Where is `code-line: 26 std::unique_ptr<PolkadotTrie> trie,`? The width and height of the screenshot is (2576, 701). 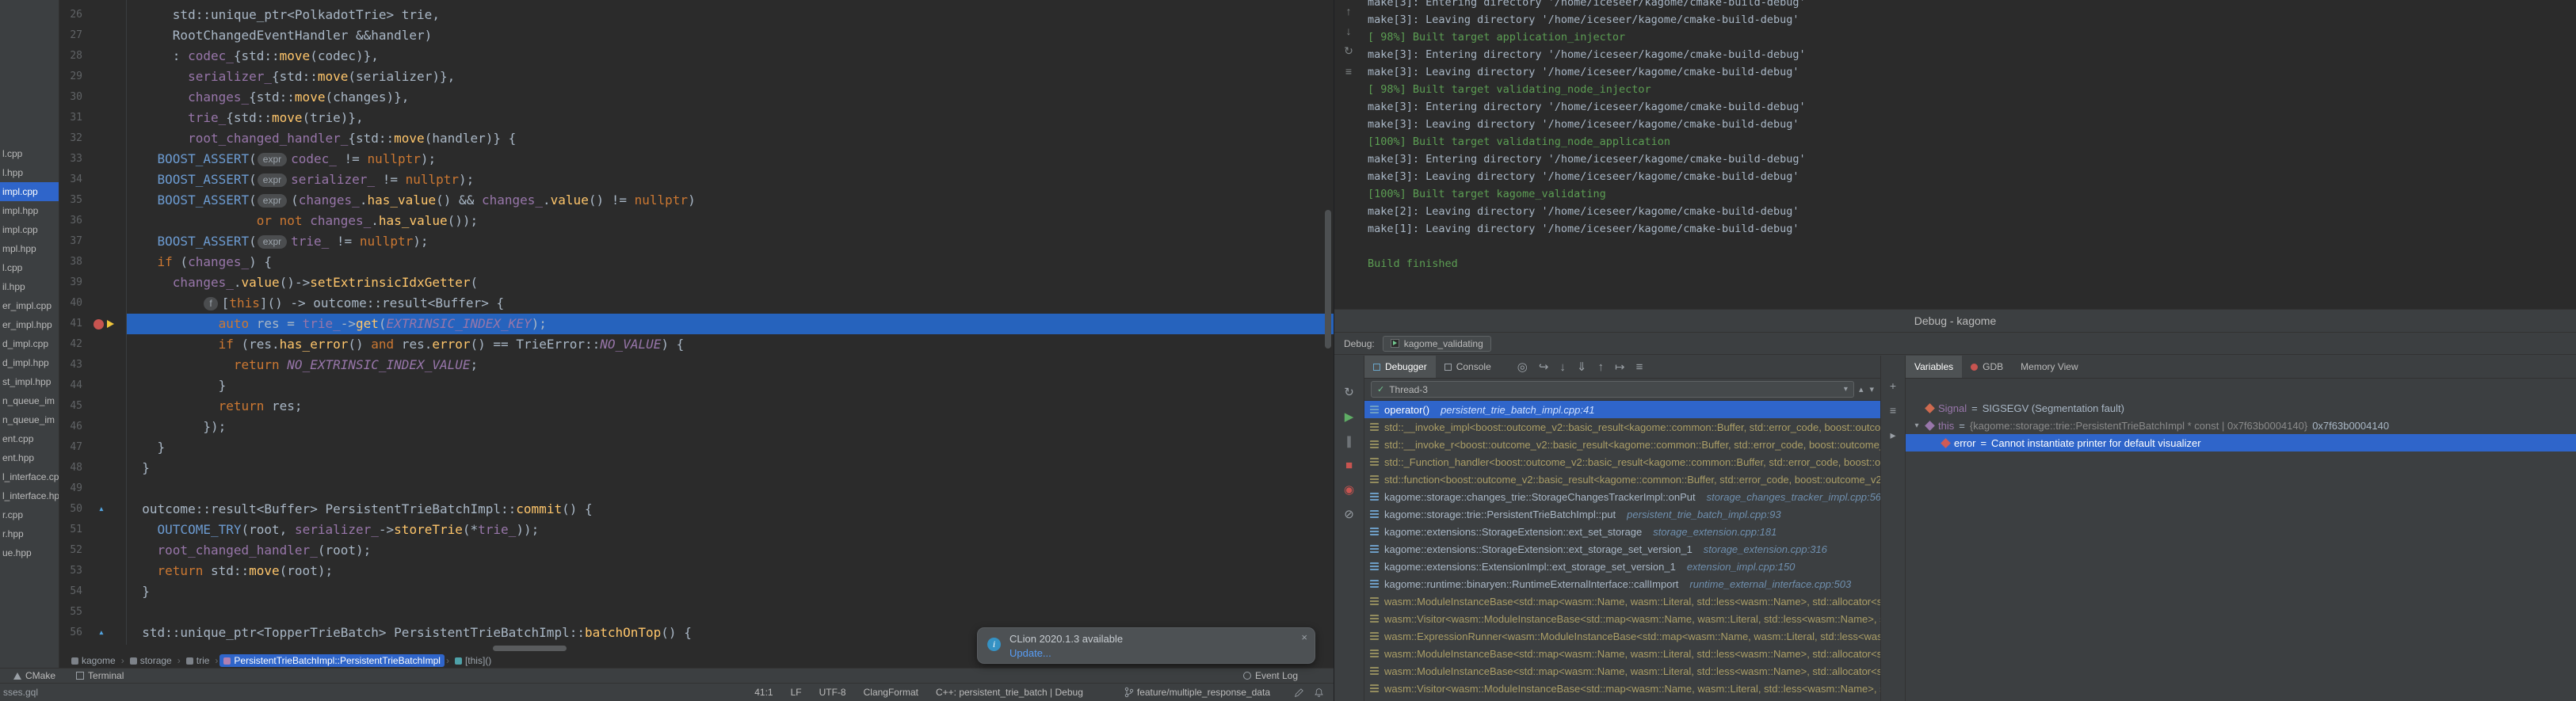 code-line: 26 std::unique_ptr<PolkadotTrie> trie, is located at coordinates (696, 15).